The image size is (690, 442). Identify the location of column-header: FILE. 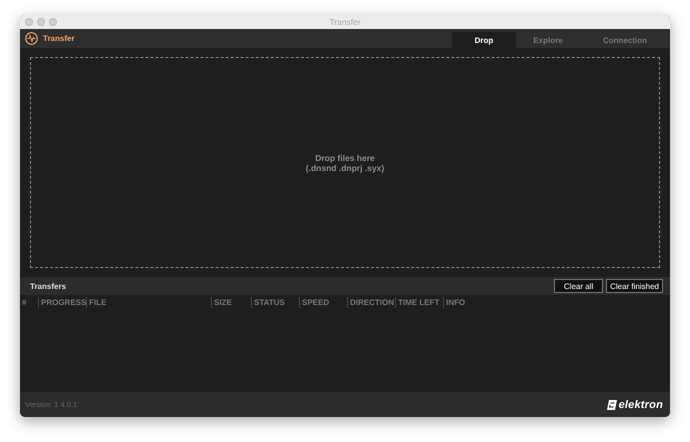
(148, 302).